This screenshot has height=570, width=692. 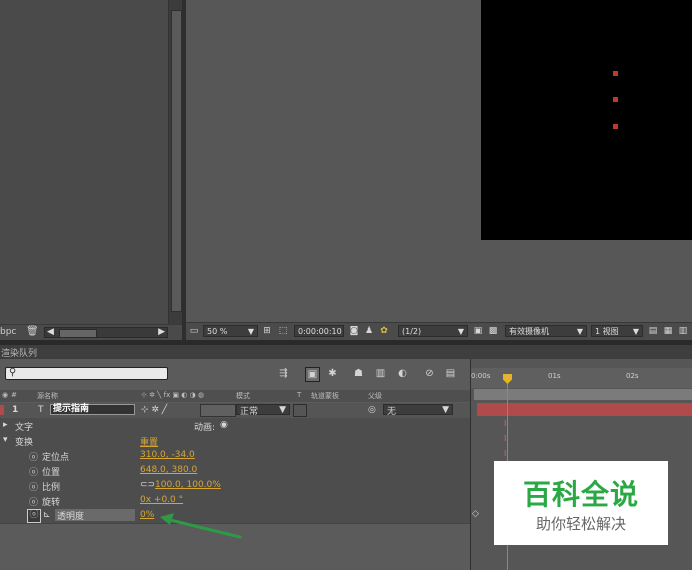 What do you see at coordinates (586, 120) in the screenshot?
I see `composition-canvas` at bounding box center [586, 120].